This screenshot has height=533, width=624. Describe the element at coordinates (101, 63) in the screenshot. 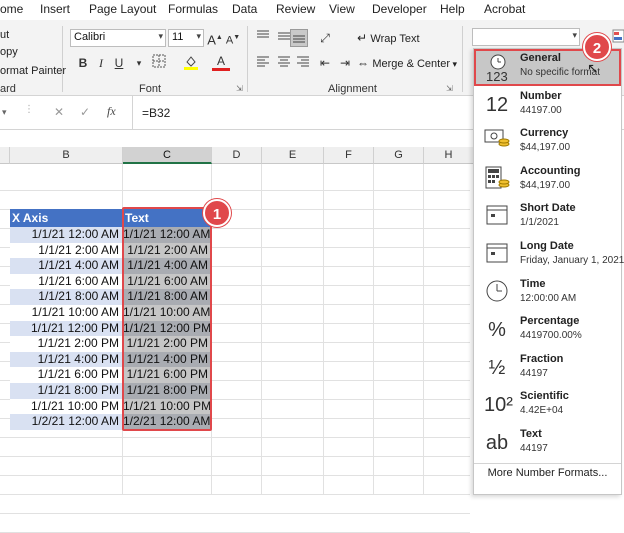

I see `italic-button: I` at that location.